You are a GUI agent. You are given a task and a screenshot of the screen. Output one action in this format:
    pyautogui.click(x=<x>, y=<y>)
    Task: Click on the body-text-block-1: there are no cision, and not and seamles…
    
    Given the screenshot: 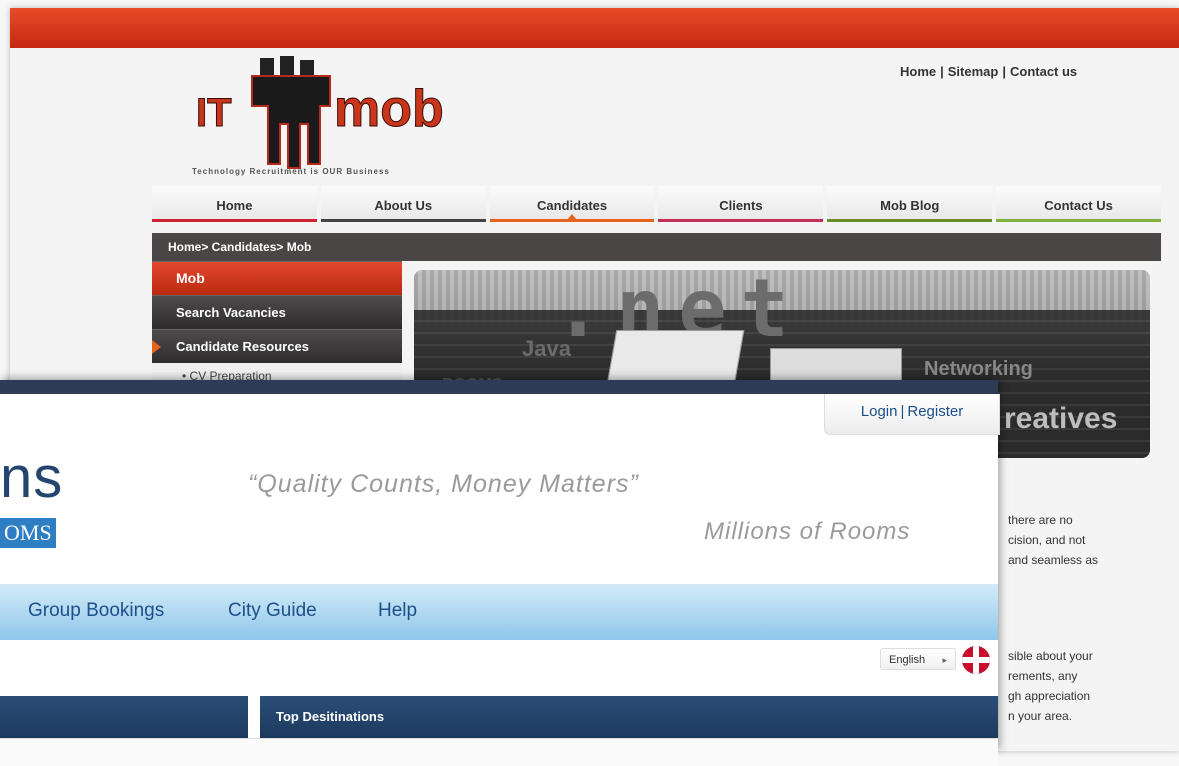 What is the action you would take?
    pyautogui.click(x=1088, y=540)
    